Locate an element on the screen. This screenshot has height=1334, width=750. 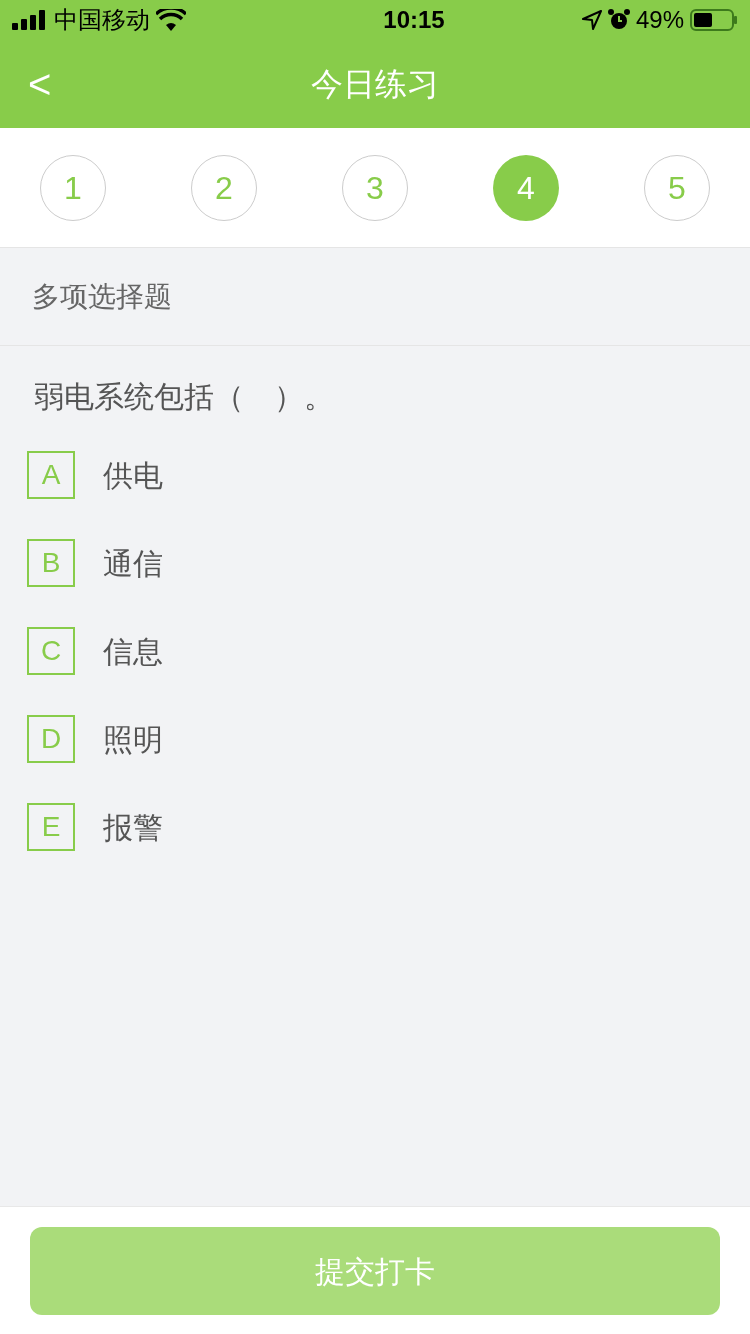
battery-percent: 49% is located at coordinates (659, 20).